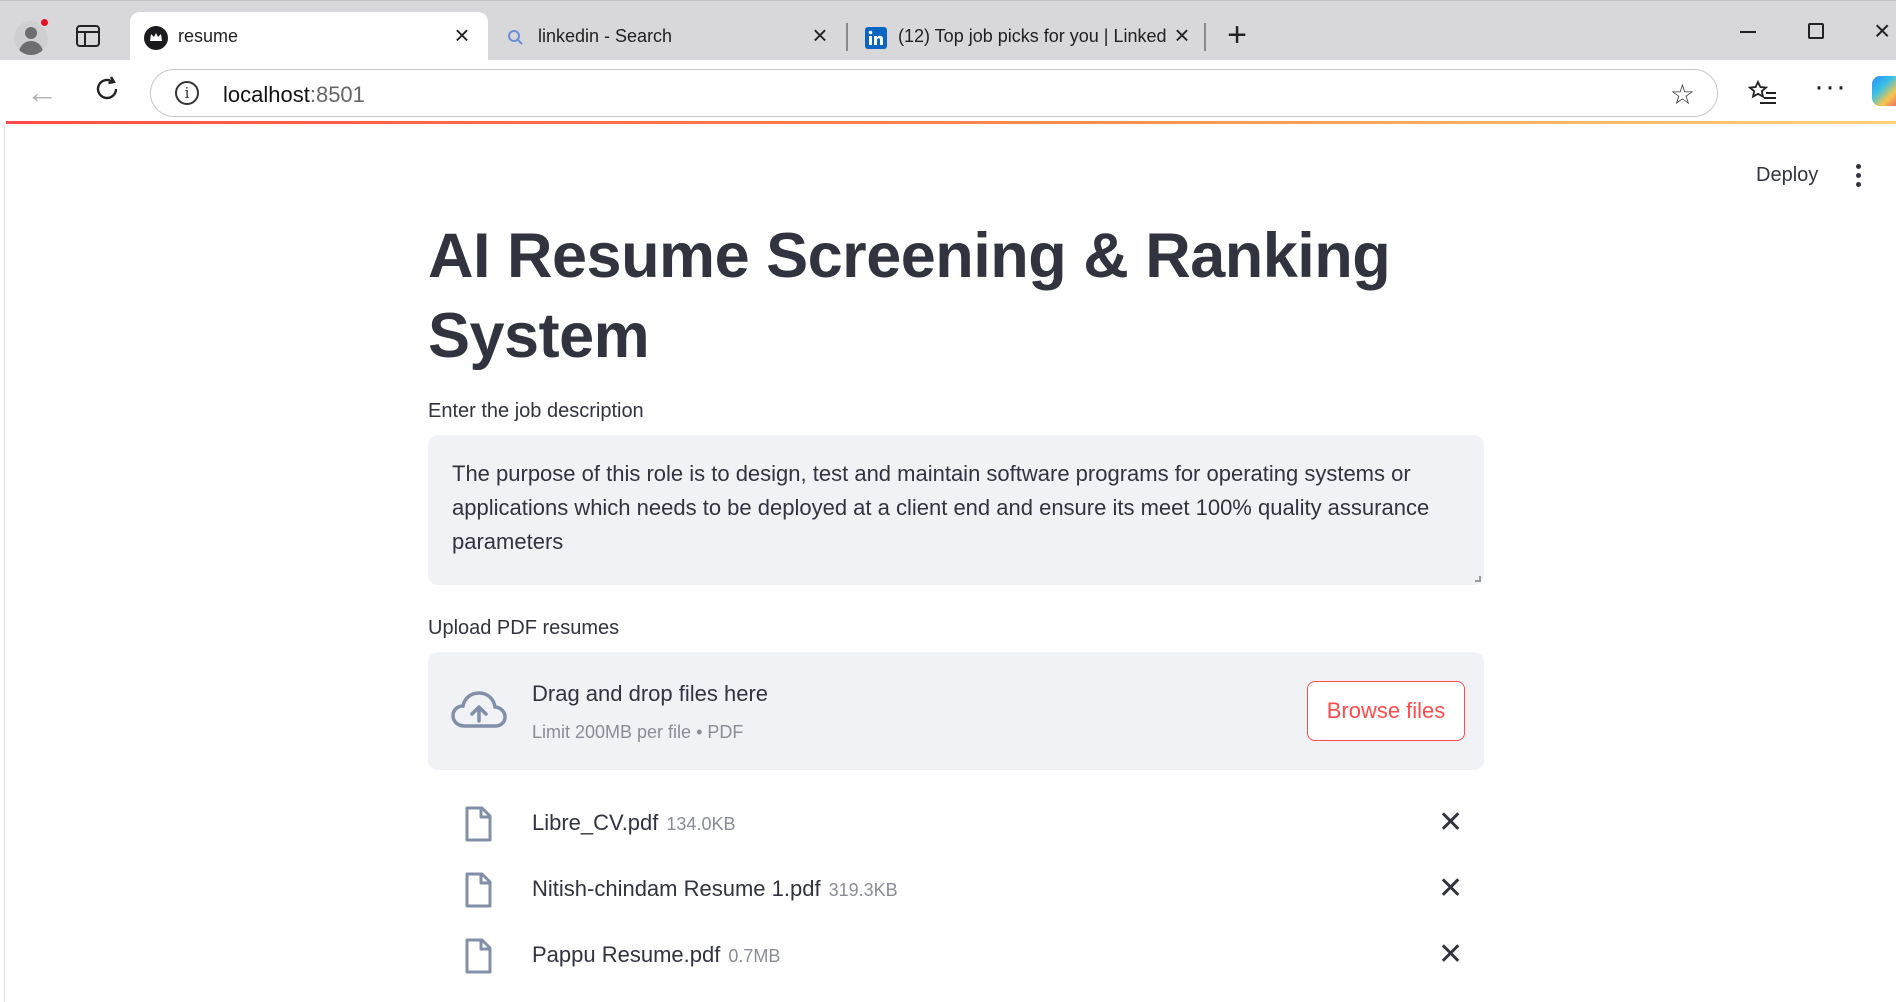  What do you see at coordinates (638, 732) in the screenshot?
I see `dropzone-limit-text: Limit 200MB per file • PDF` at bounding box center [638, 732].